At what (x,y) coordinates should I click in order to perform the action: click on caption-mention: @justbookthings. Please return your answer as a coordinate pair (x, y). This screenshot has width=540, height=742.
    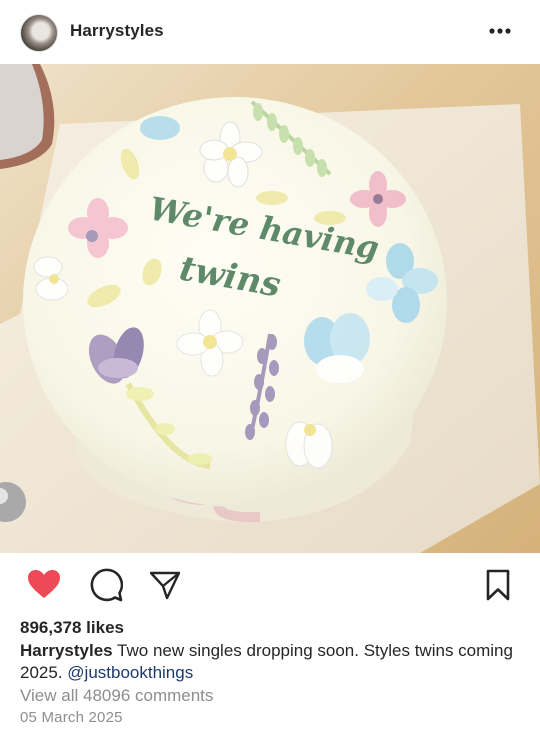
    Looking at the image, I should click on (130, 672).